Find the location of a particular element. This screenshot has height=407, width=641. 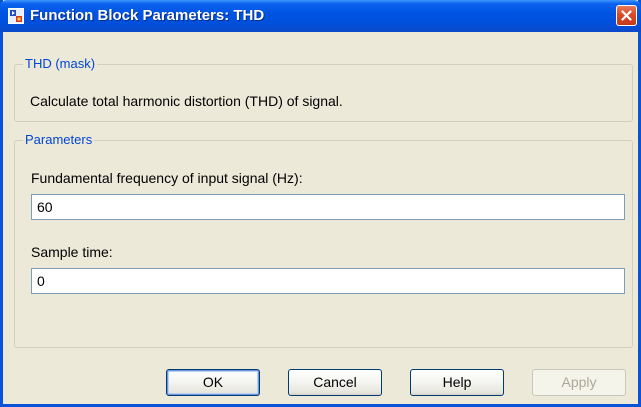

sample-time-label: Sample time: is located at coordinates (72, 252).